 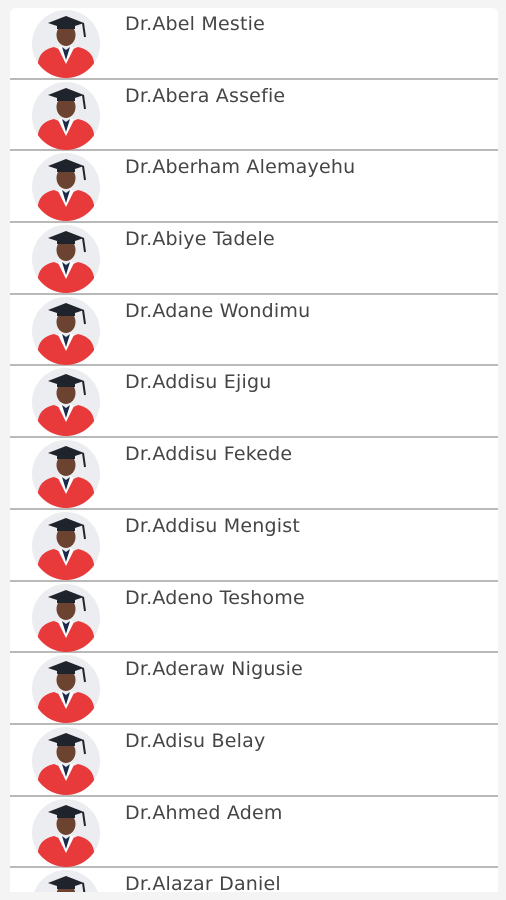 I want to click on doctor-name: Dr.Alazar Daniel, so click(x=203, y=882).